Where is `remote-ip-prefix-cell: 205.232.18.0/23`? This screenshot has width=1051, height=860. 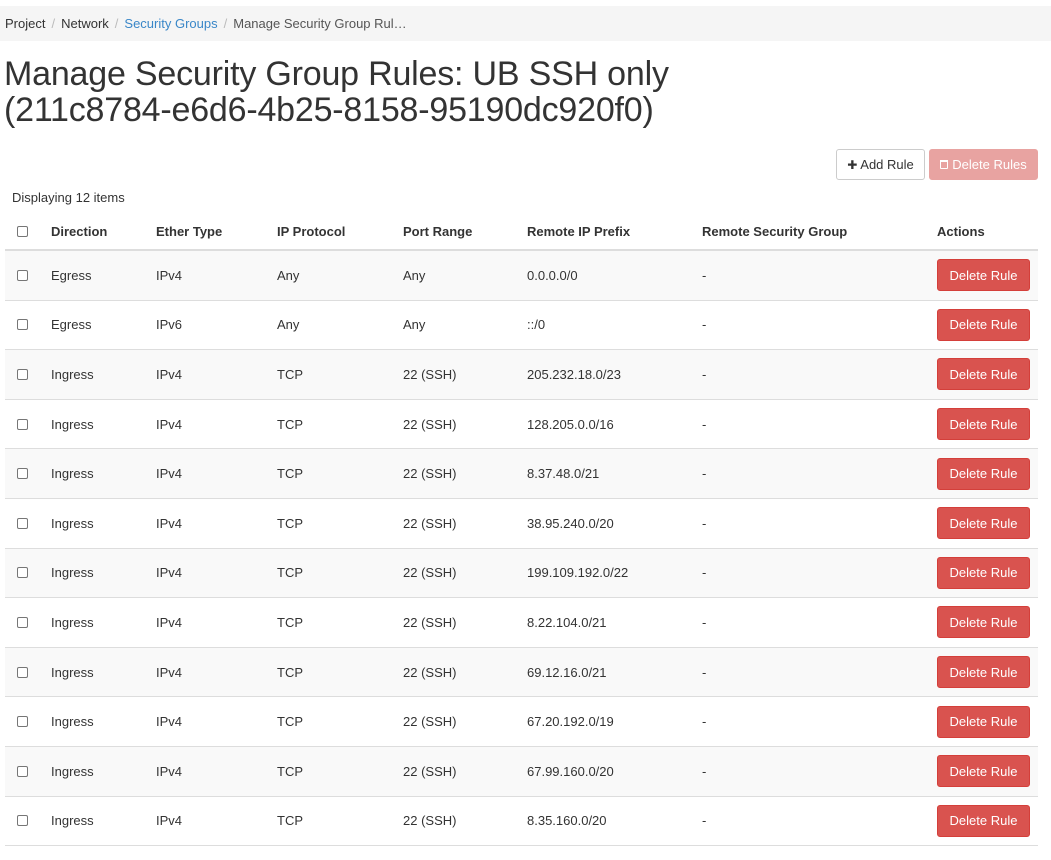
remote-ip-prefix-cell: 205.232.18.0/23 is located at coordinates (574, 374).